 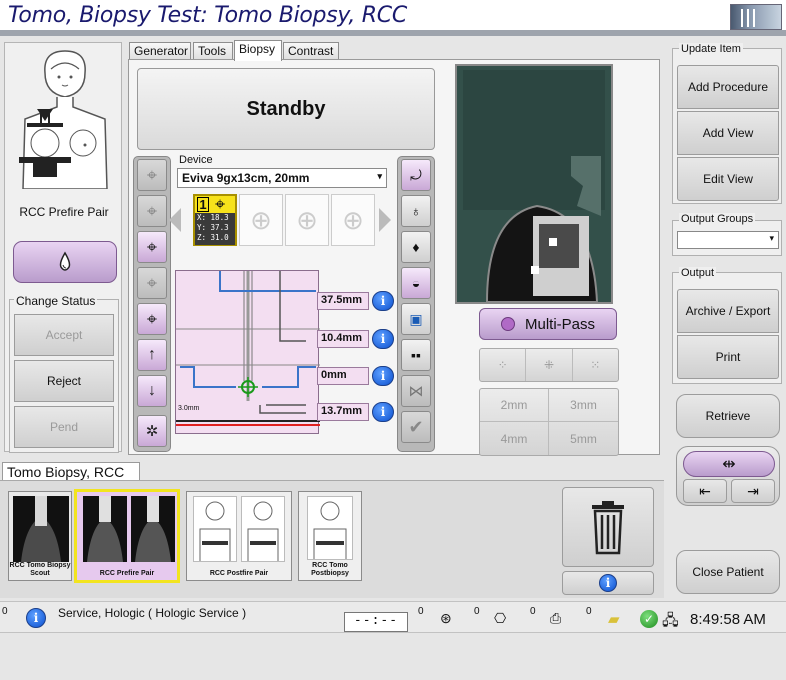 What do you see at coordinates (514, 438) in the screenshot?
I see `offset-4mm: 4mm` at bounding box center [514, 438].